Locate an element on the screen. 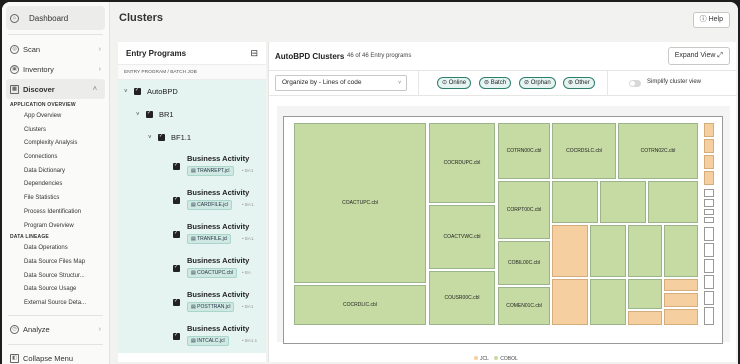 This screenshot has height=364, width=740. cluster-block: COUSR00C.cbl is located at coordinates (462, 298).